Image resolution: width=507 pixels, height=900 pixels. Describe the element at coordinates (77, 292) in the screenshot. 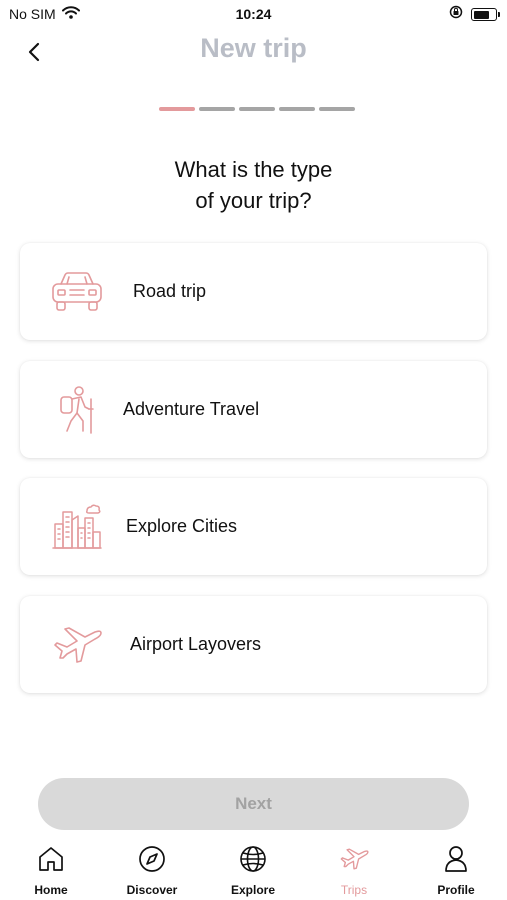

I see `car-icon` at that location.